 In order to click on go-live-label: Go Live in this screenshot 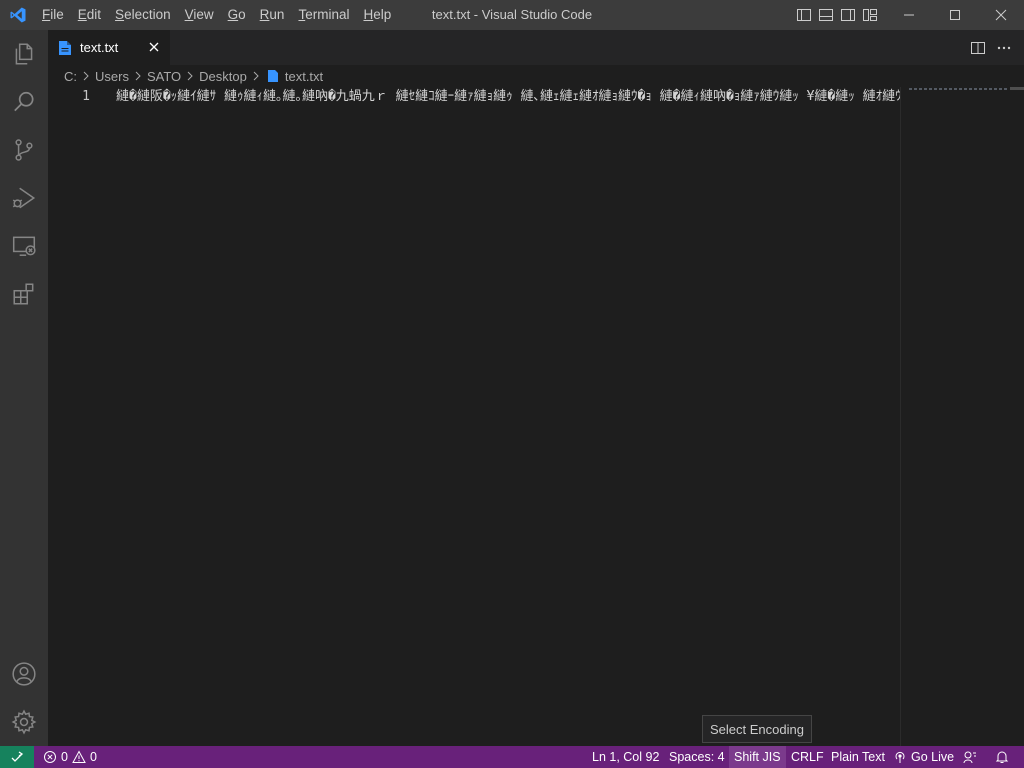, I will do `click(933, 757)`.